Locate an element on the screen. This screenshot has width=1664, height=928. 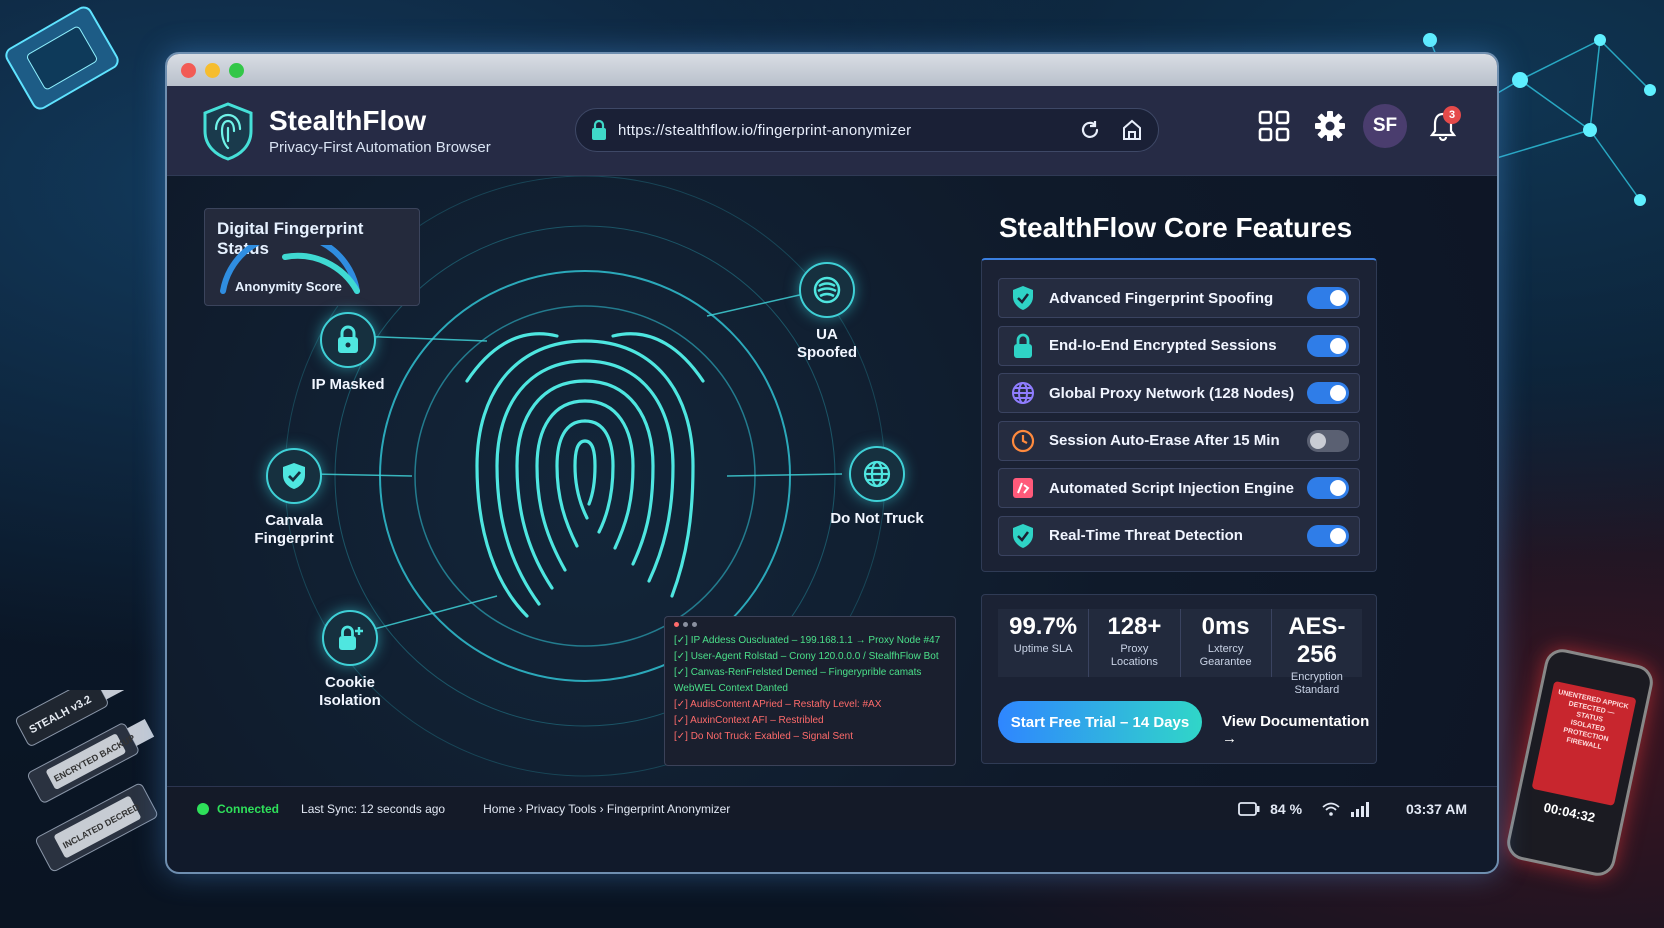
stat-label: Proxy Locations is located at coordinates (1134, 655).